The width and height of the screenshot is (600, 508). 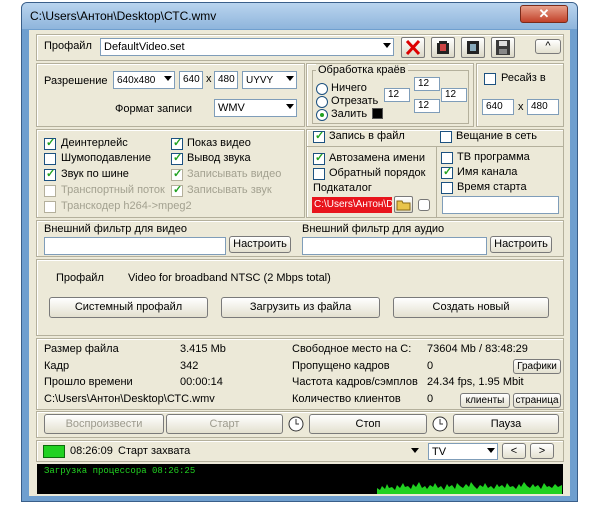 What do you see at coordinates (191, 80) in the screenshot?
I see `width-input: 640` at bounding box center [191, 80].